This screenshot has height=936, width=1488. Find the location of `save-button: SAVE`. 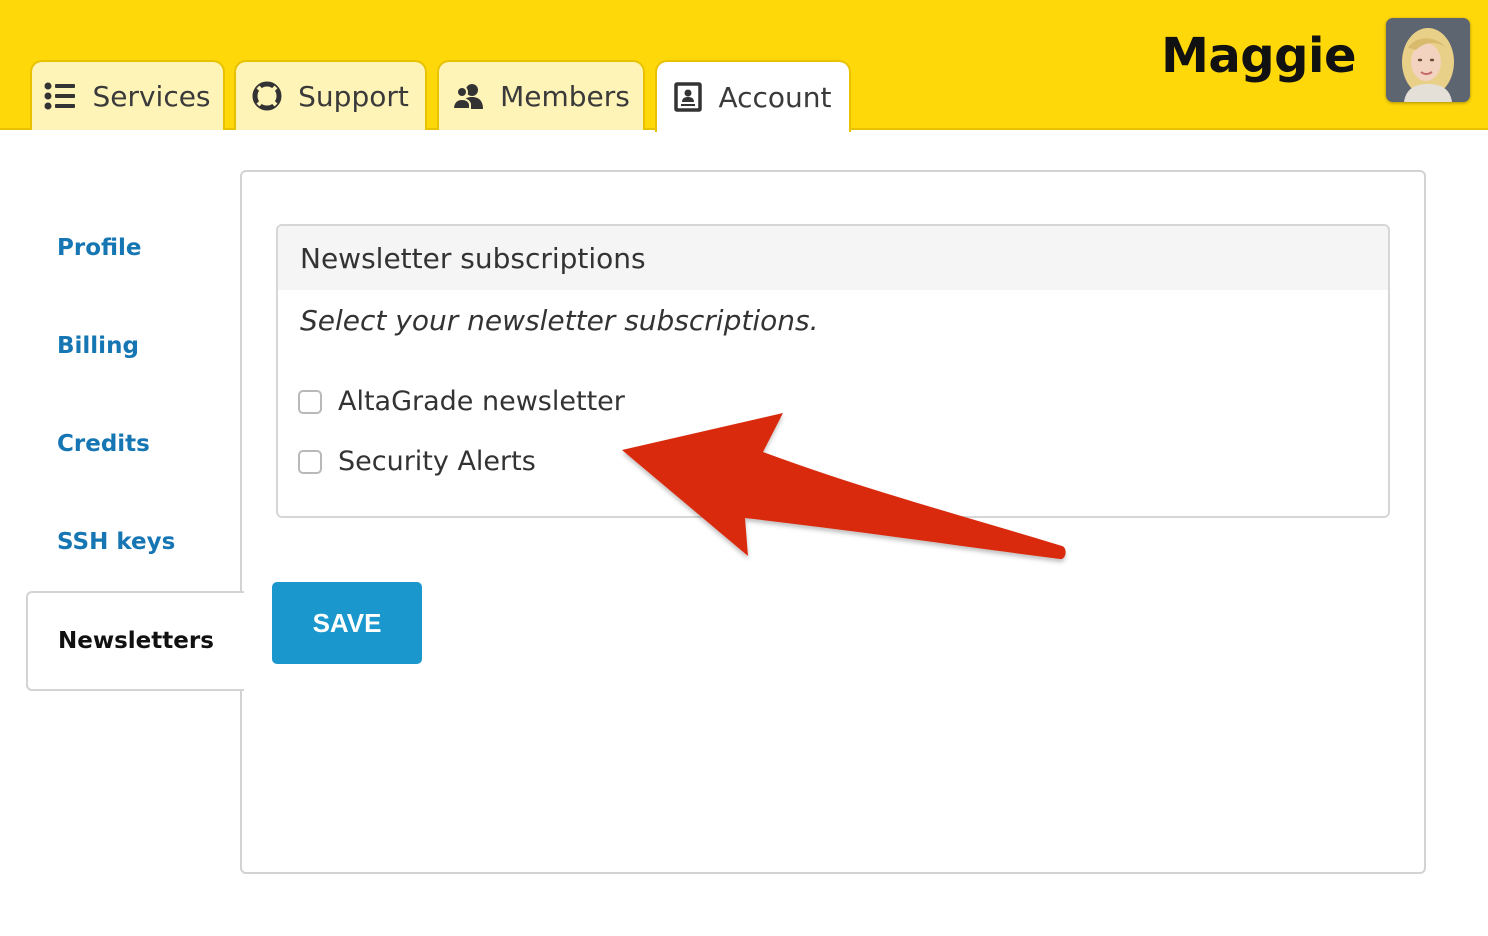

save-button: SAVE is located at coordinates (347, 623).